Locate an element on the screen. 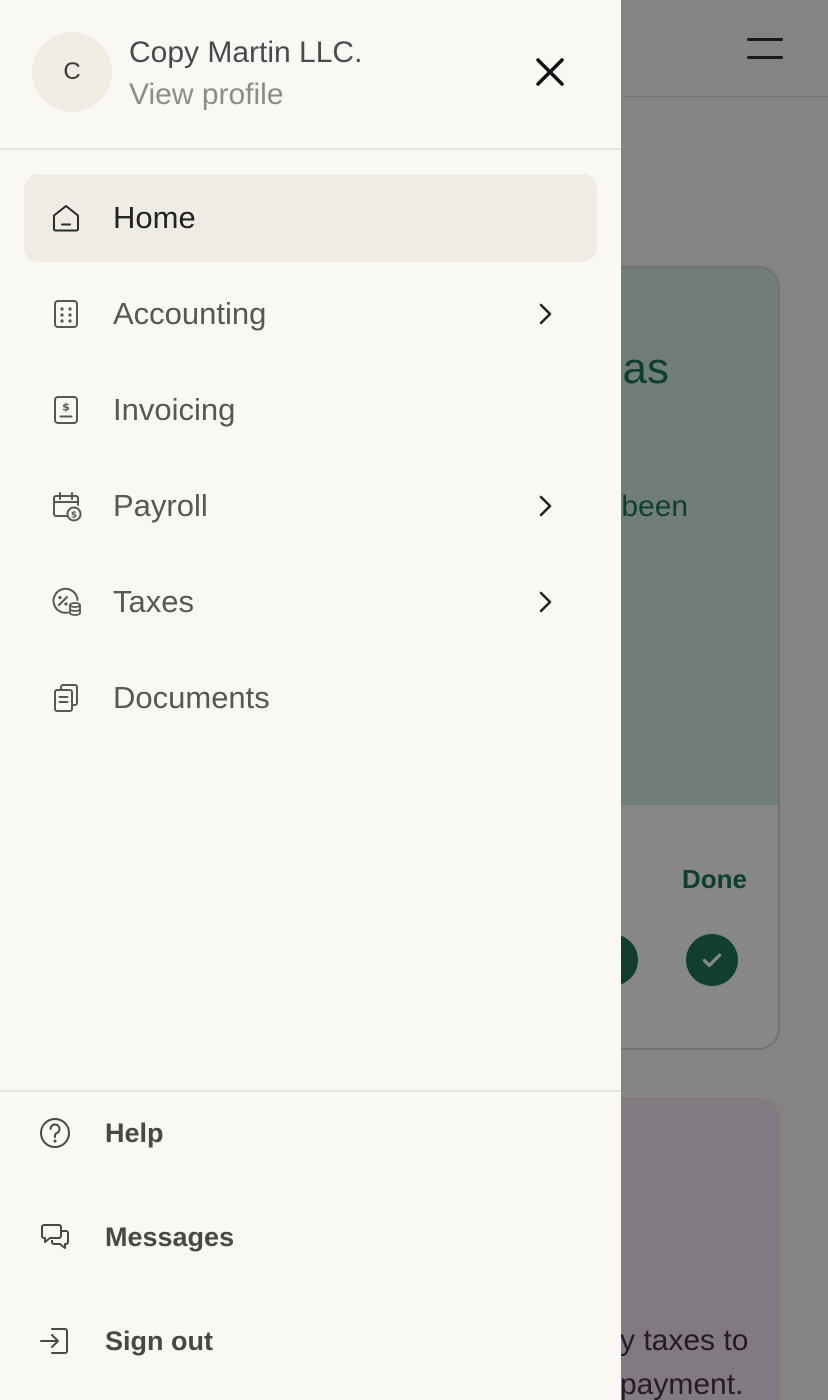 This screenshot has width=828, height=1400. help-button: Help is located at coordinates (310, 1132).